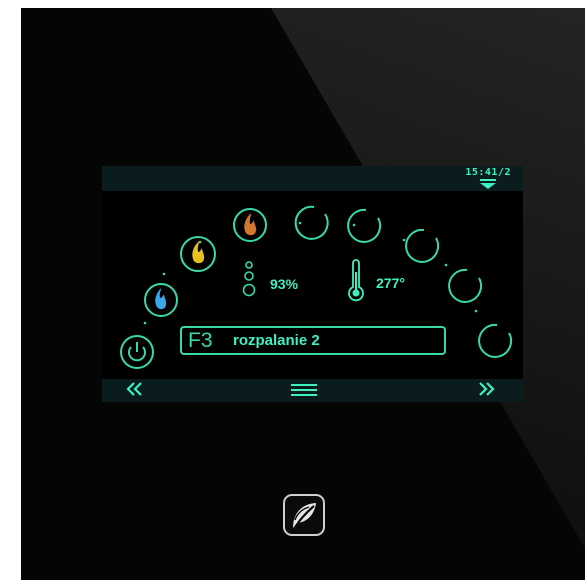 This screenshot has height=580, width=585. I want to click on flame-orange-icon, so click(250, 224).